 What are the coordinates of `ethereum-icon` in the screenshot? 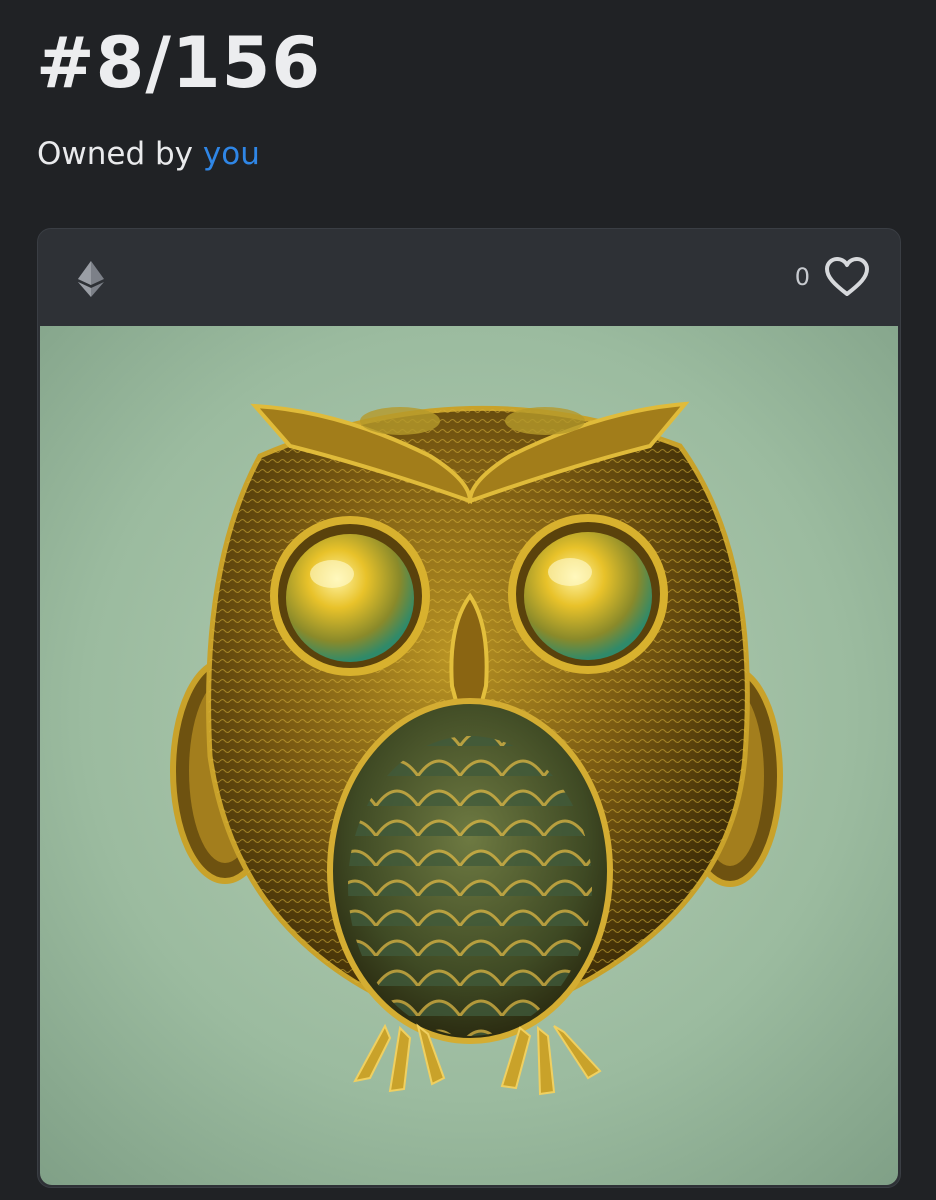 It's located at (91, 279).